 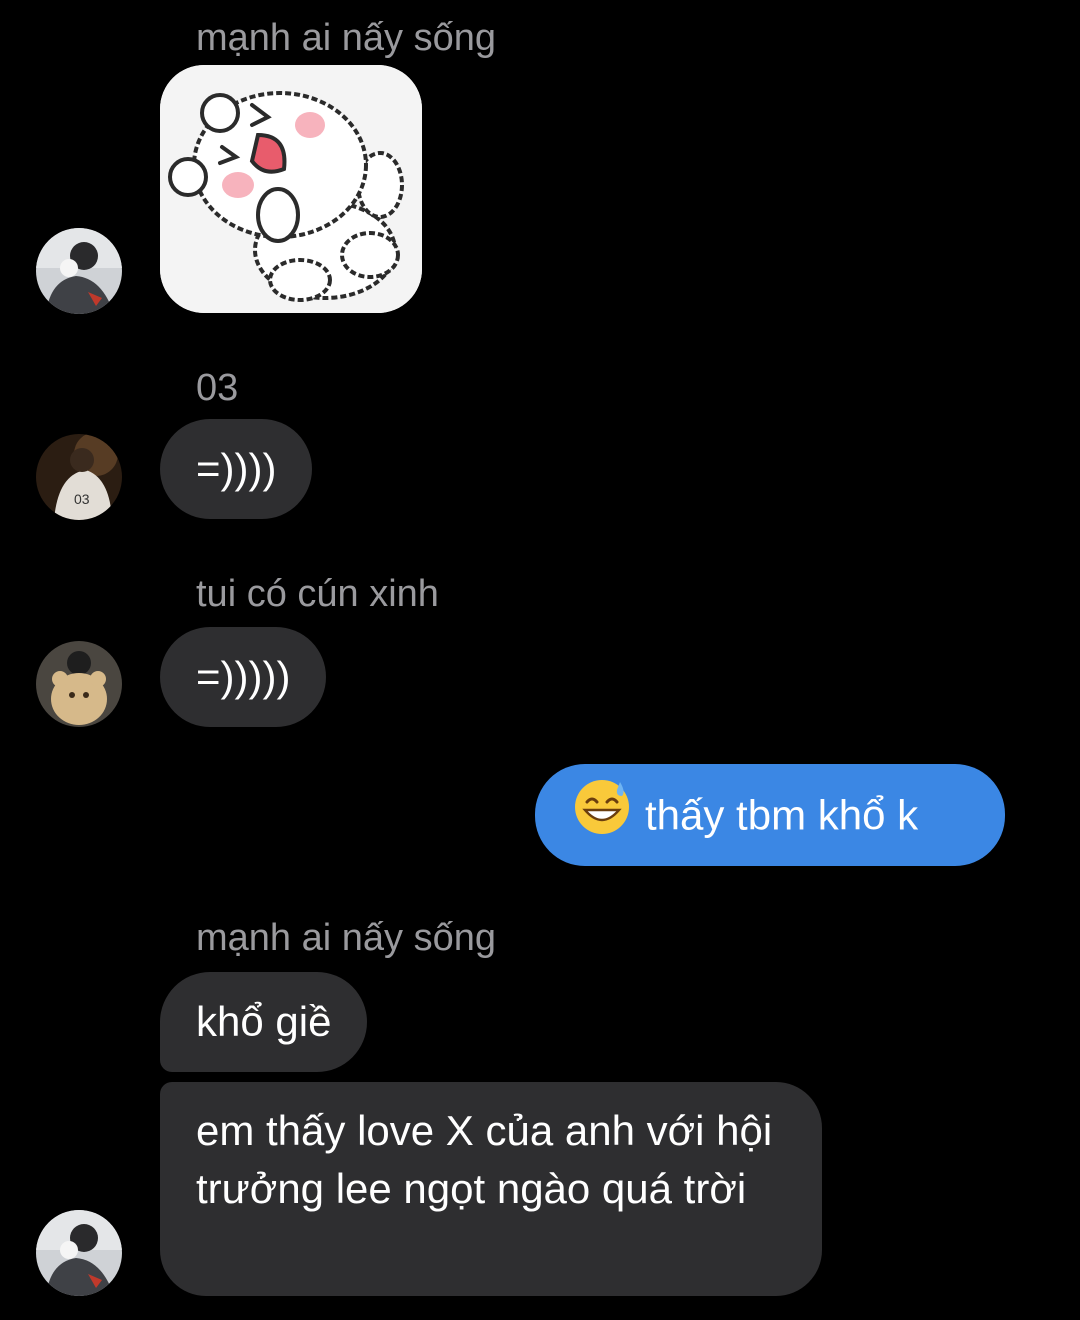 I want to click on message-bubble: =)))), so click(x=236, y=469).